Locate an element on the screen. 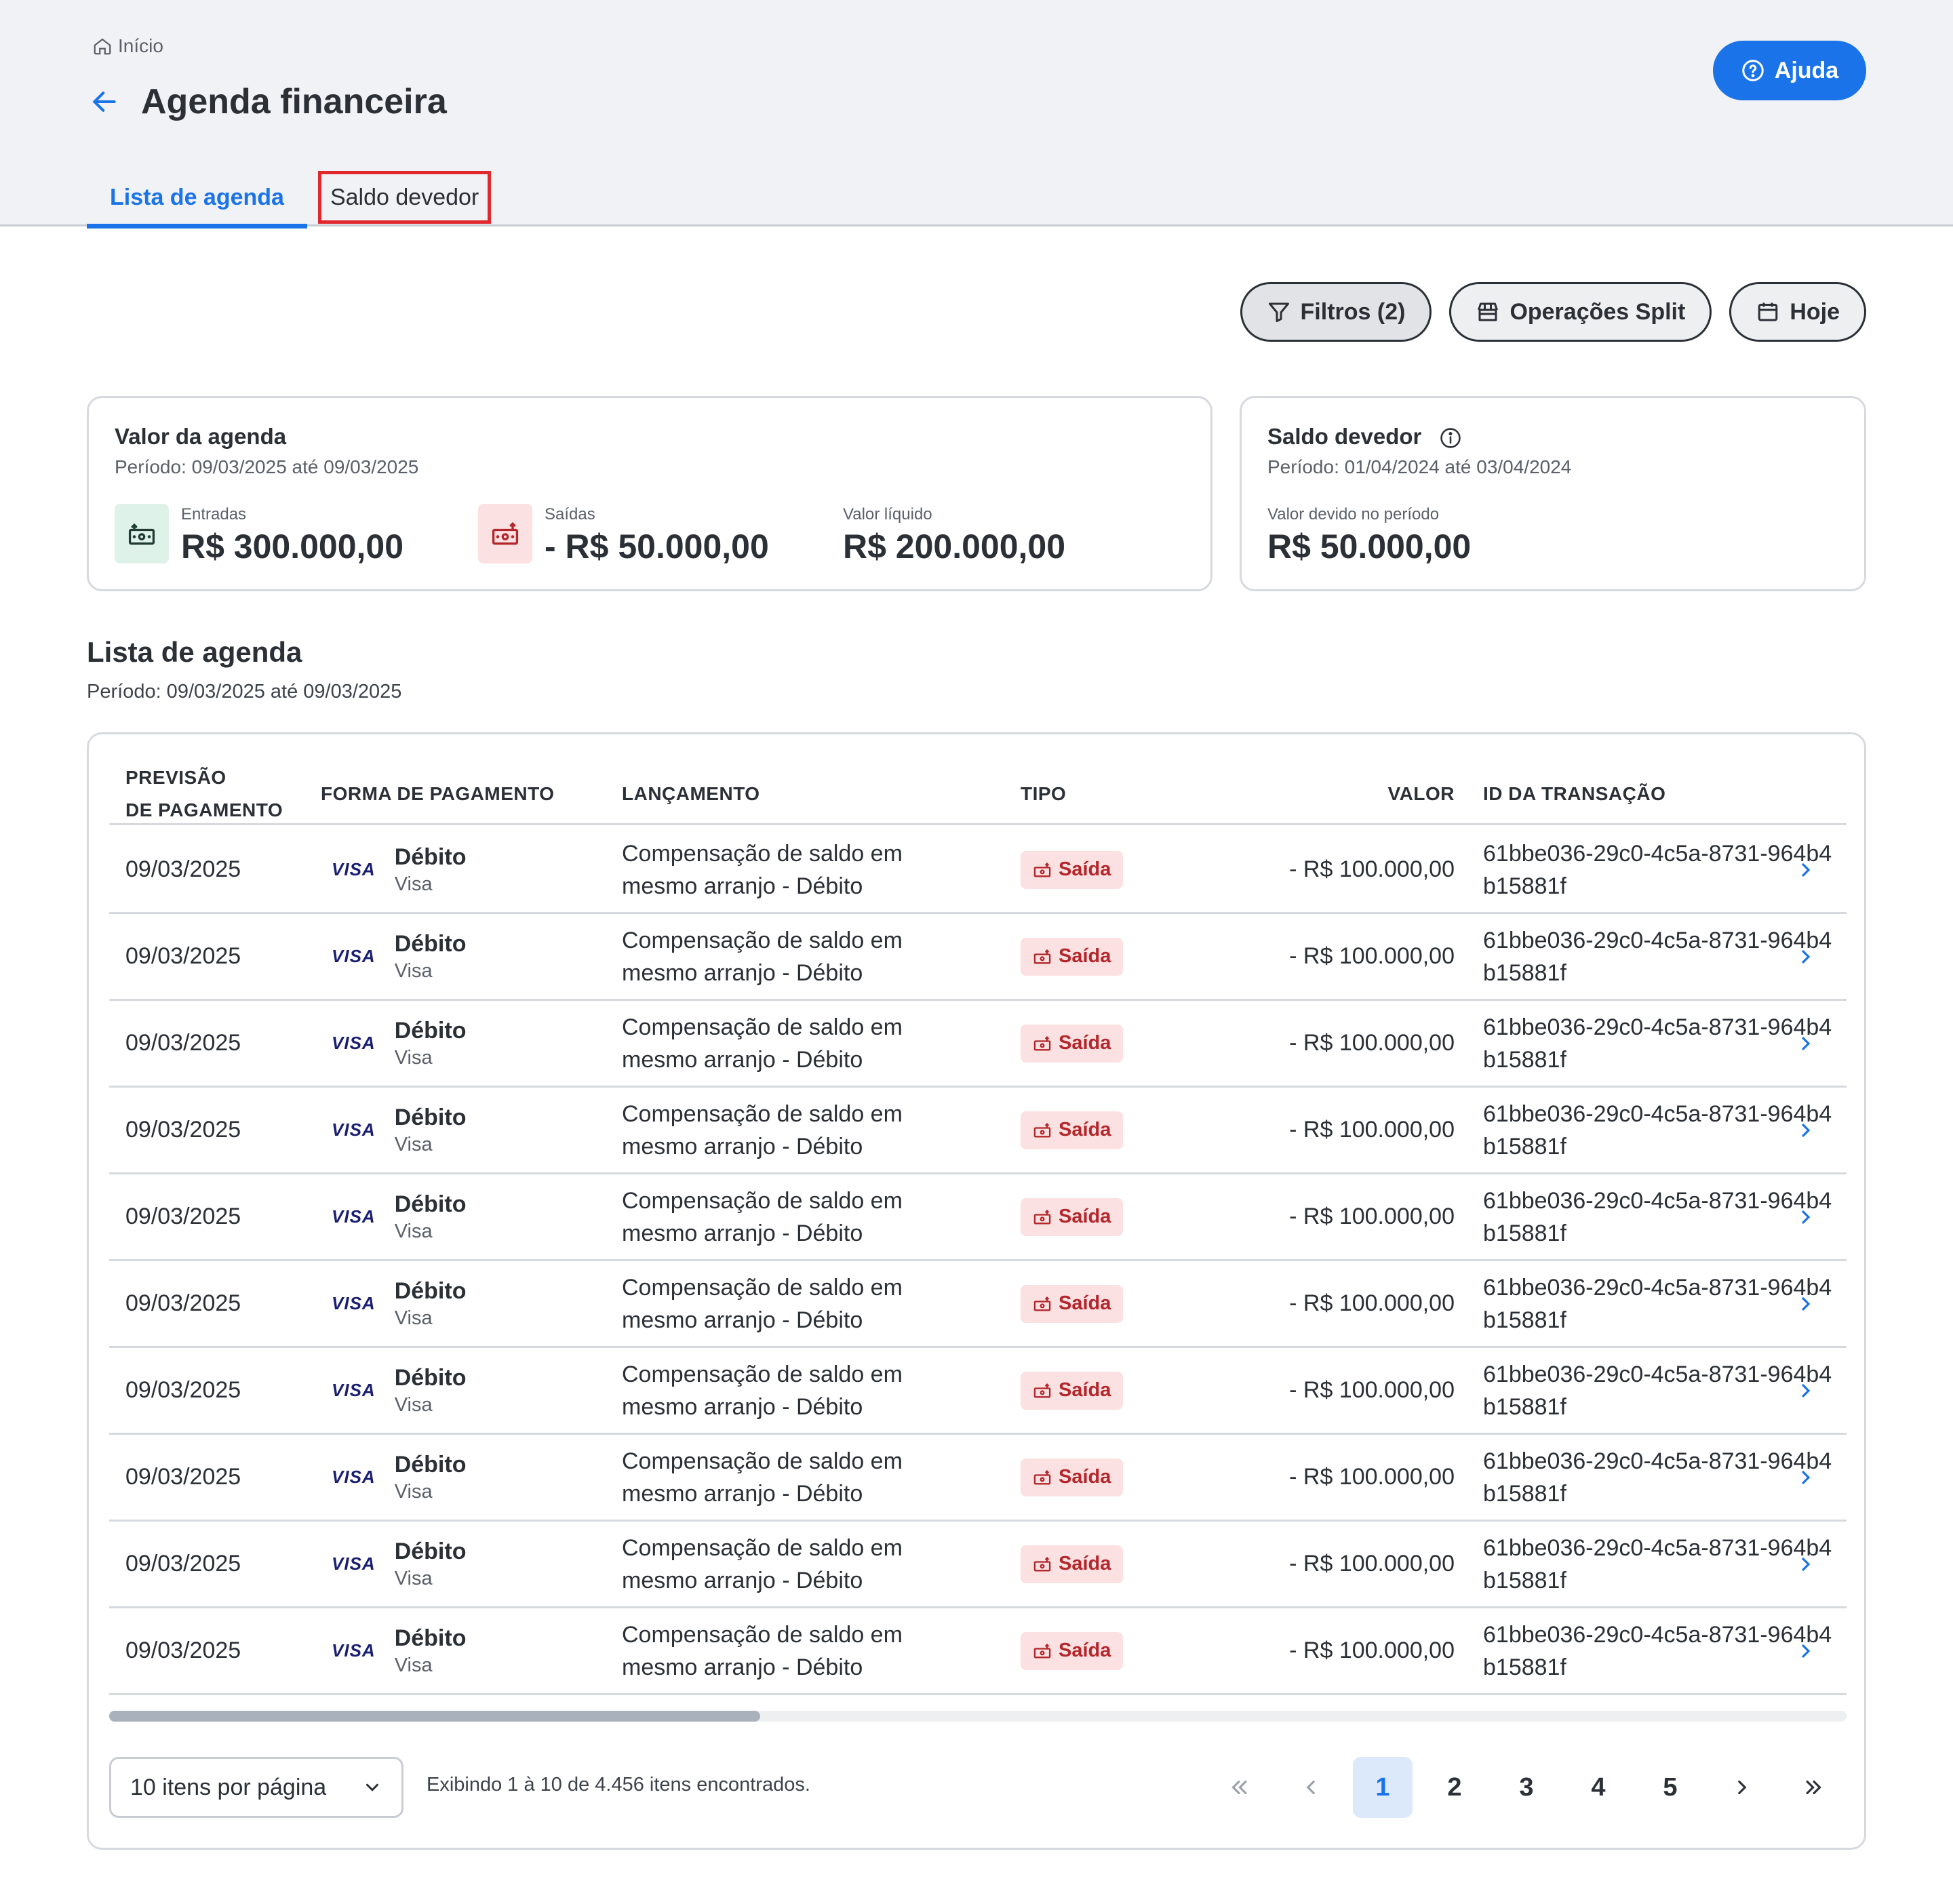  row-payment-type: Débito is located at coordinates (430, 1551).